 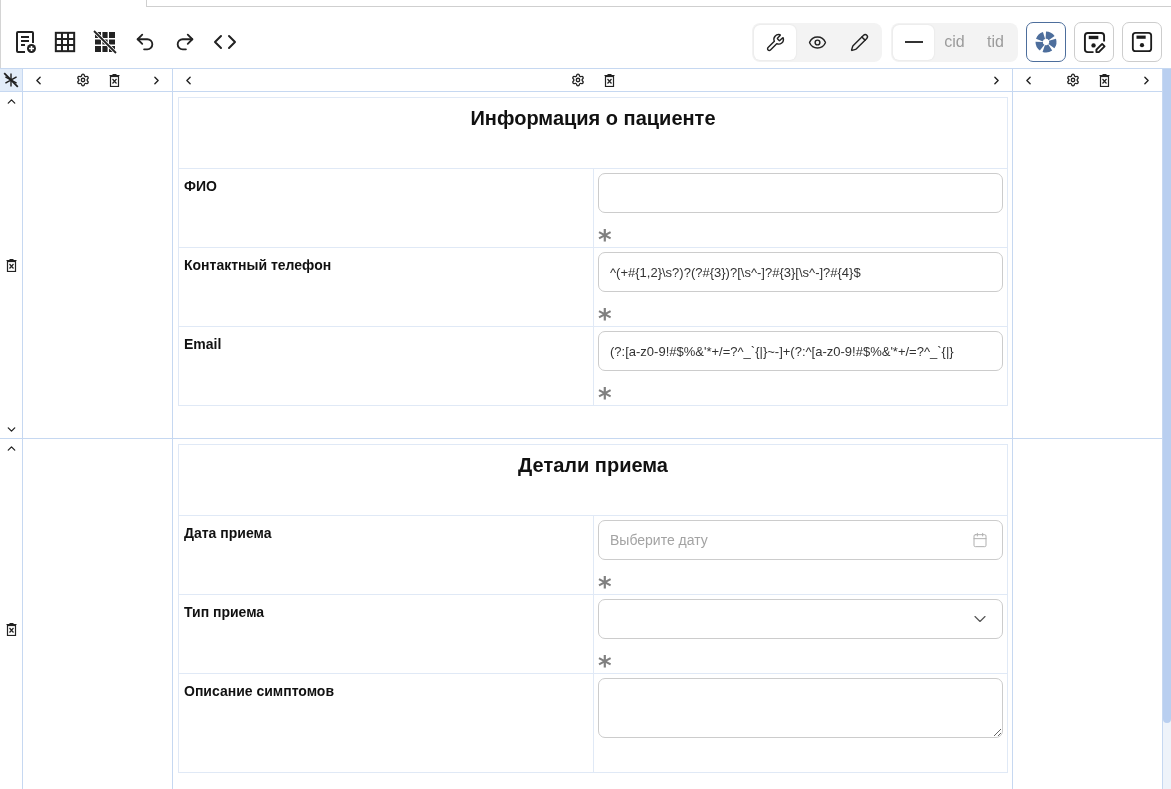 I want to click on textarea-field, so click(x=800, y=708).